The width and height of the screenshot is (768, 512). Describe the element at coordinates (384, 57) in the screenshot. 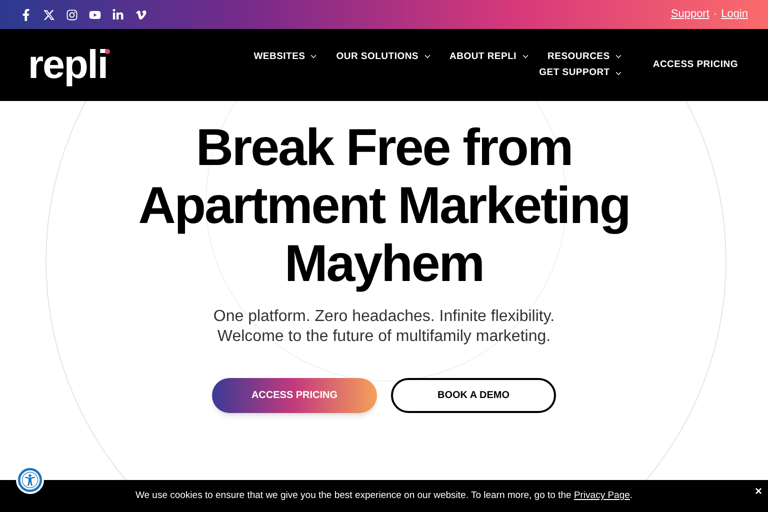

I see `nav-menu-item: OUR SOLUTIONS` at that location.